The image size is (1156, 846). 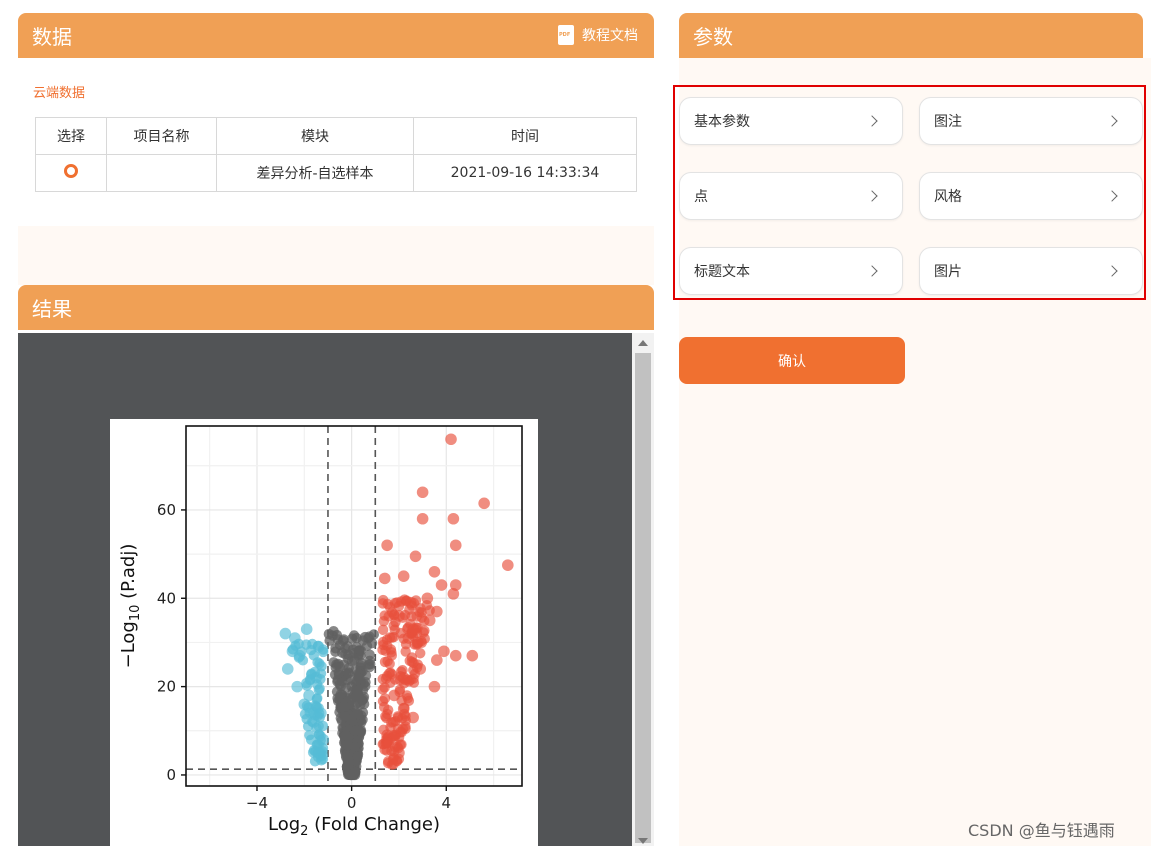 I want to click on row-module-cell: 差异分析-自选样本, so click(x=315, y=173).